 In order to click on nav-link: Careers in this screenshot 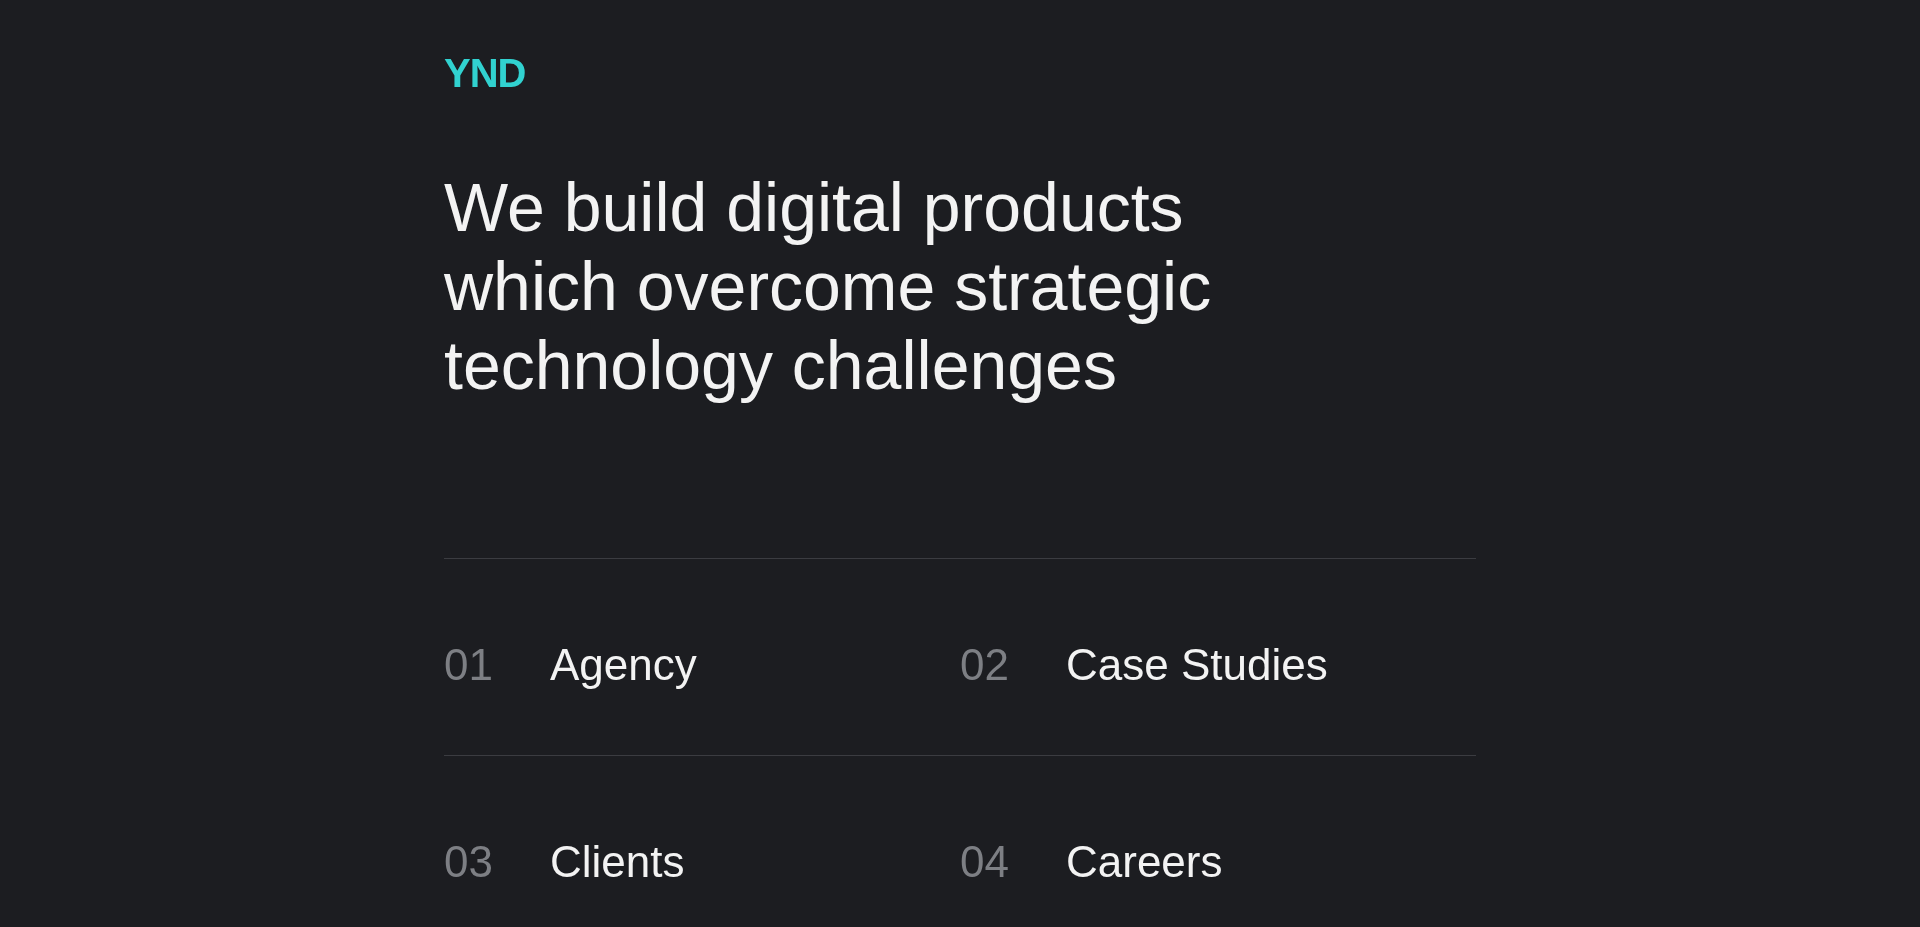, I will do `click(1144, 862)`.